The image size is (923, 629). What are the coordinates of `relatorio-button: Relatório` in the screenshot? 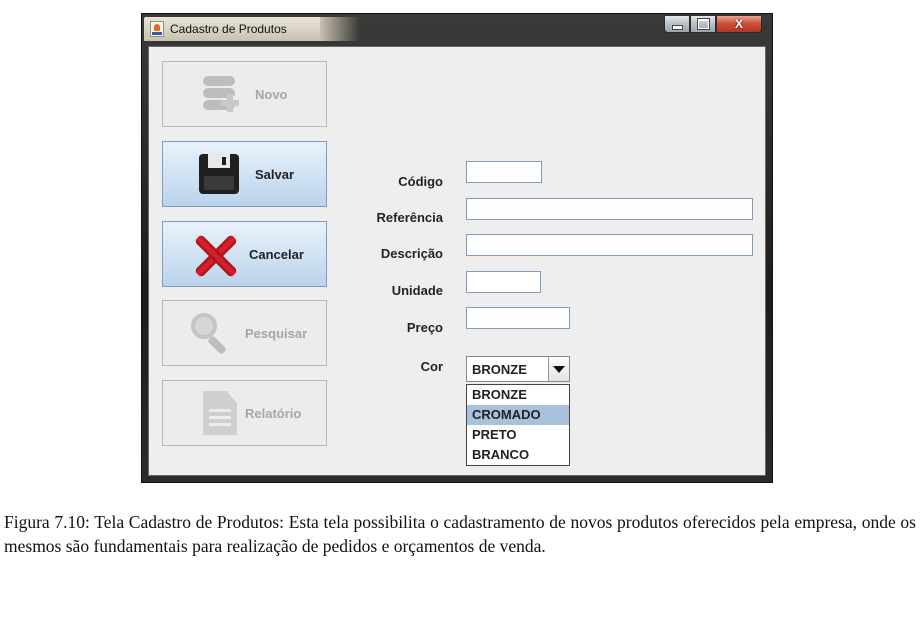 It's located at (244, 413).